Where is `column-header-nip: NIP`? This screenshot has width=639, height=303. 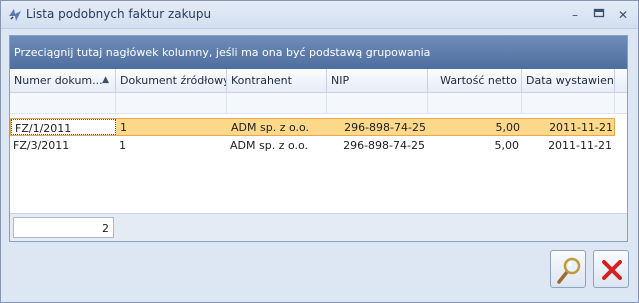
column-header-nip: NIP is located at coordinates (377, 81).